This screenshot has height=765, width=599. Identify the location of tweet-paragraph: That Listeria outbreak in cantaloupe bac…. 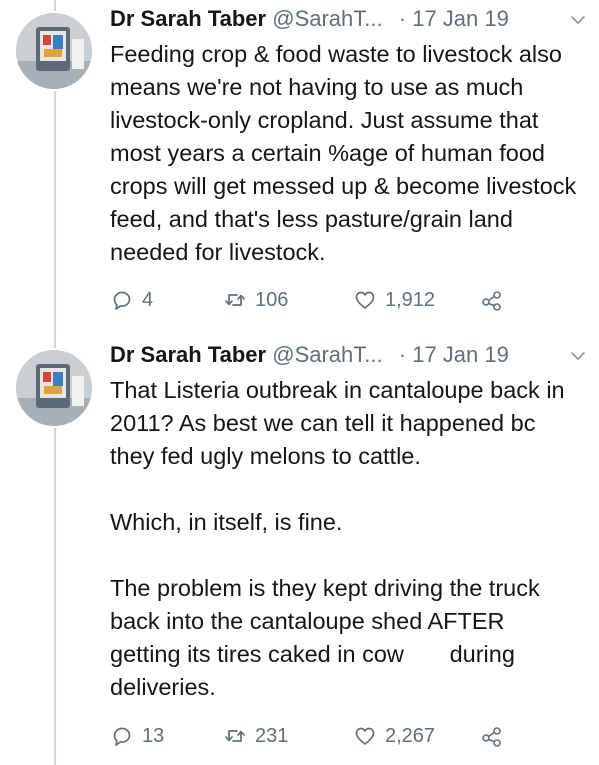
(337, 423).